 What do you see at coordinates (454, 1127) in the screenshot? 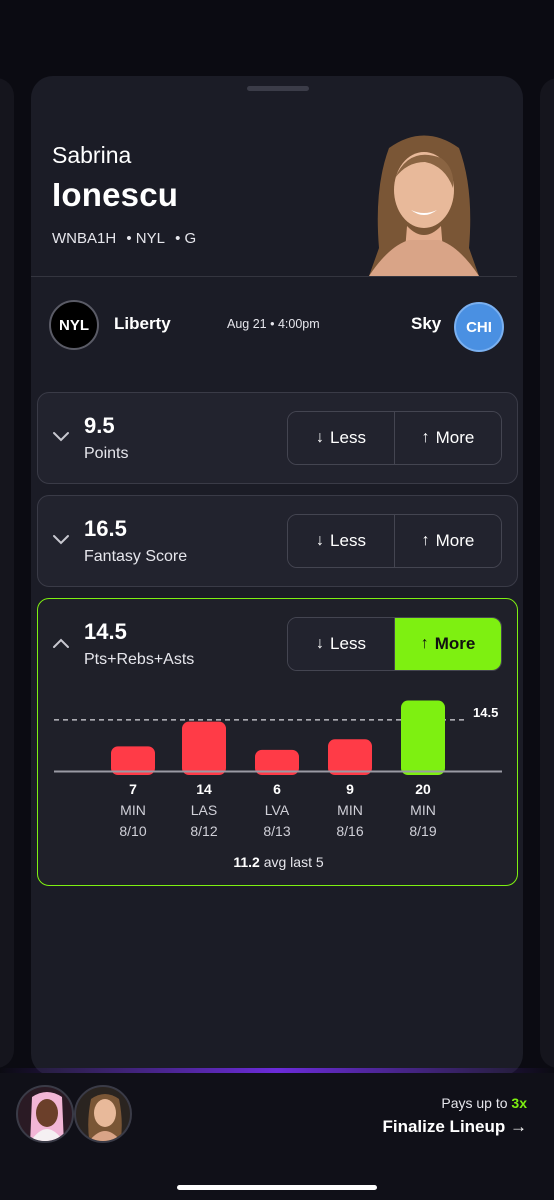
I see `finalize-lineup-button: Finalize Lineup →` at bounding box center [454, 1127].